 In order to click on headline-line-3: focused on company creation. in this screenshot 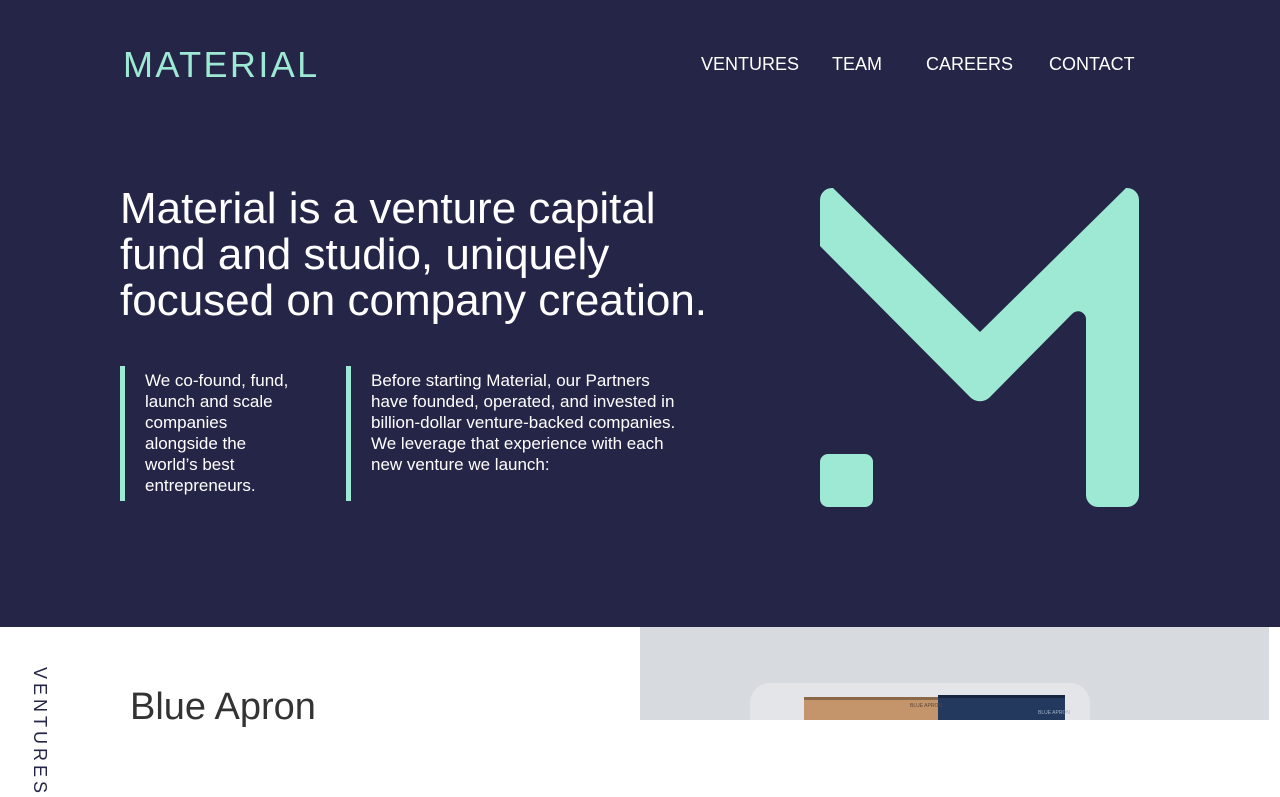, I will do `click(414, 300)`.